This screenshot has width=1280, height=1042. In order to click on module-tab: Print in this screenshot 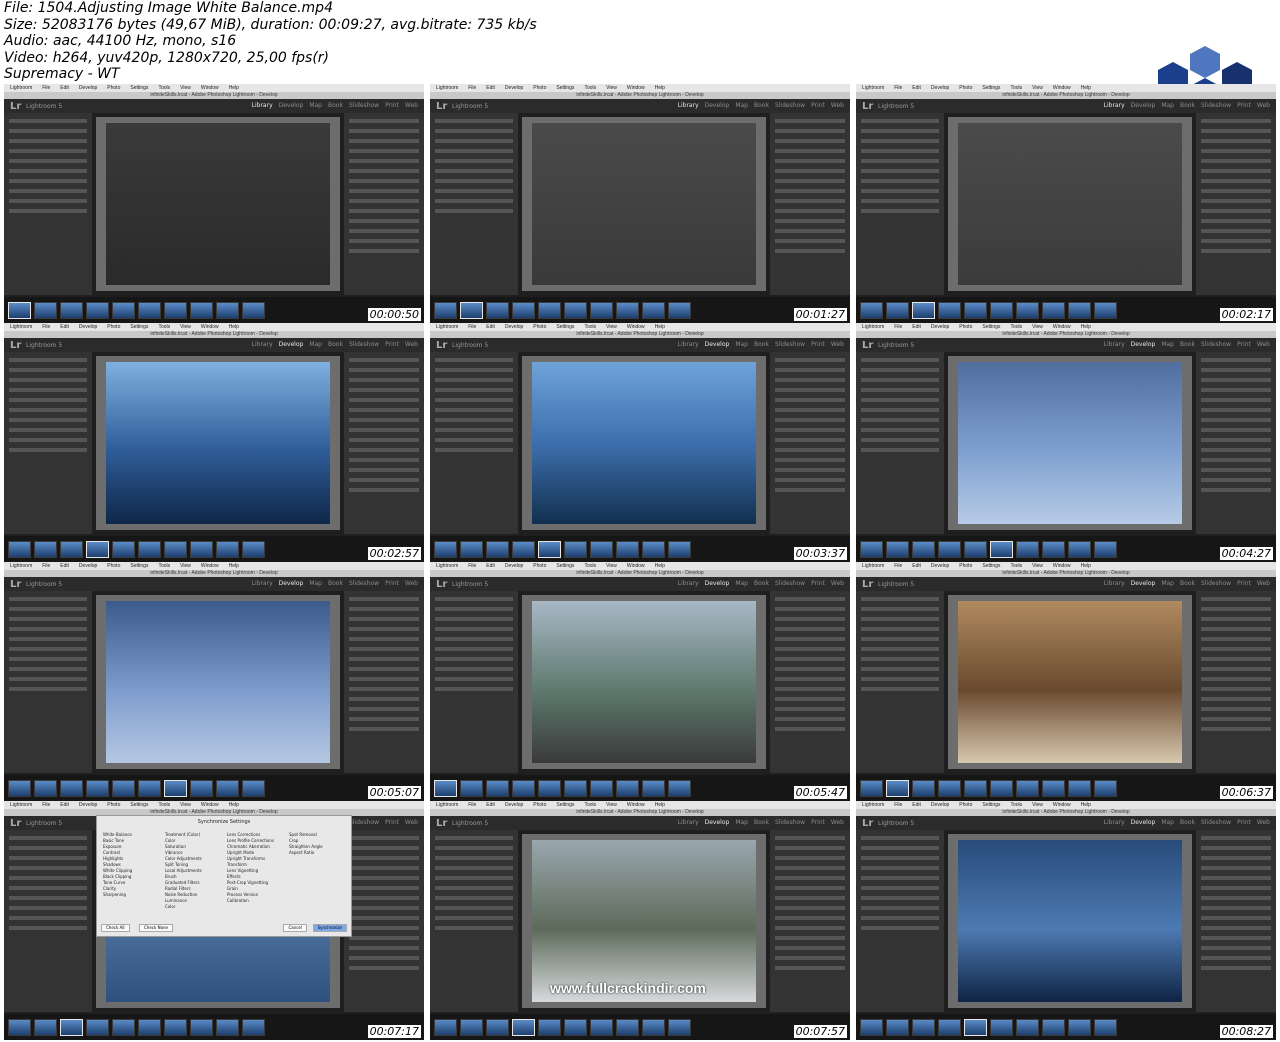, I will do `click(392, 105)`.